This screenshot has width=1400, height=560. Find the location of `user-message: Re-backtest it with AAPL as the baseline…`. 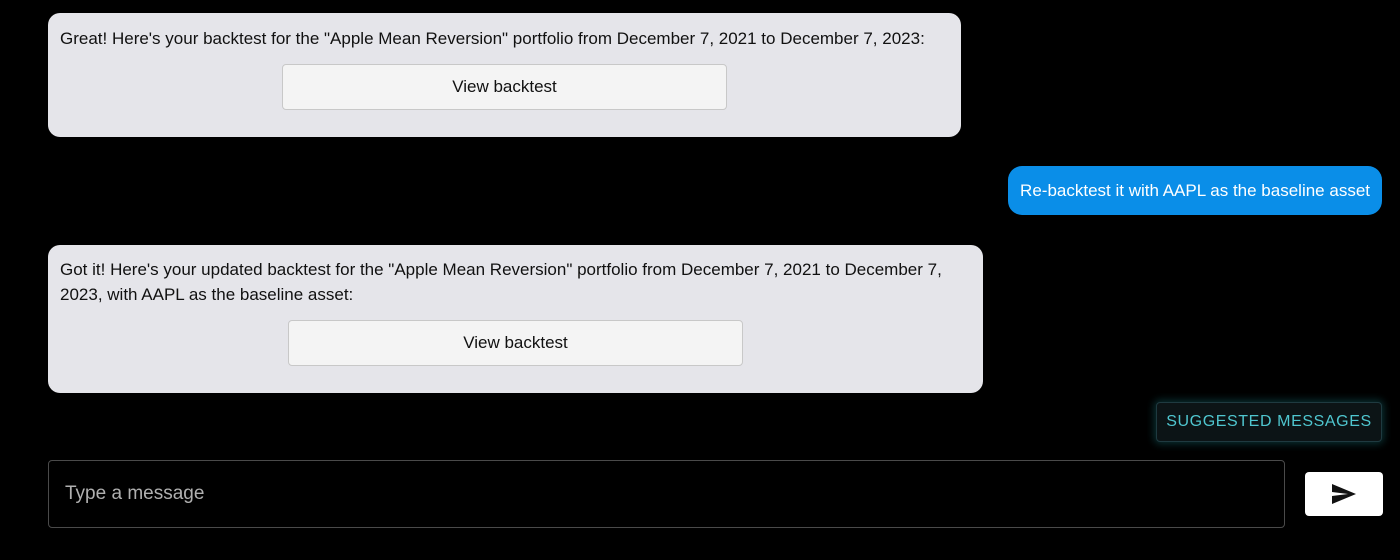

user-message: Re-backtest it with AAPL as the baseline… is located at coordinates (1195, 190).